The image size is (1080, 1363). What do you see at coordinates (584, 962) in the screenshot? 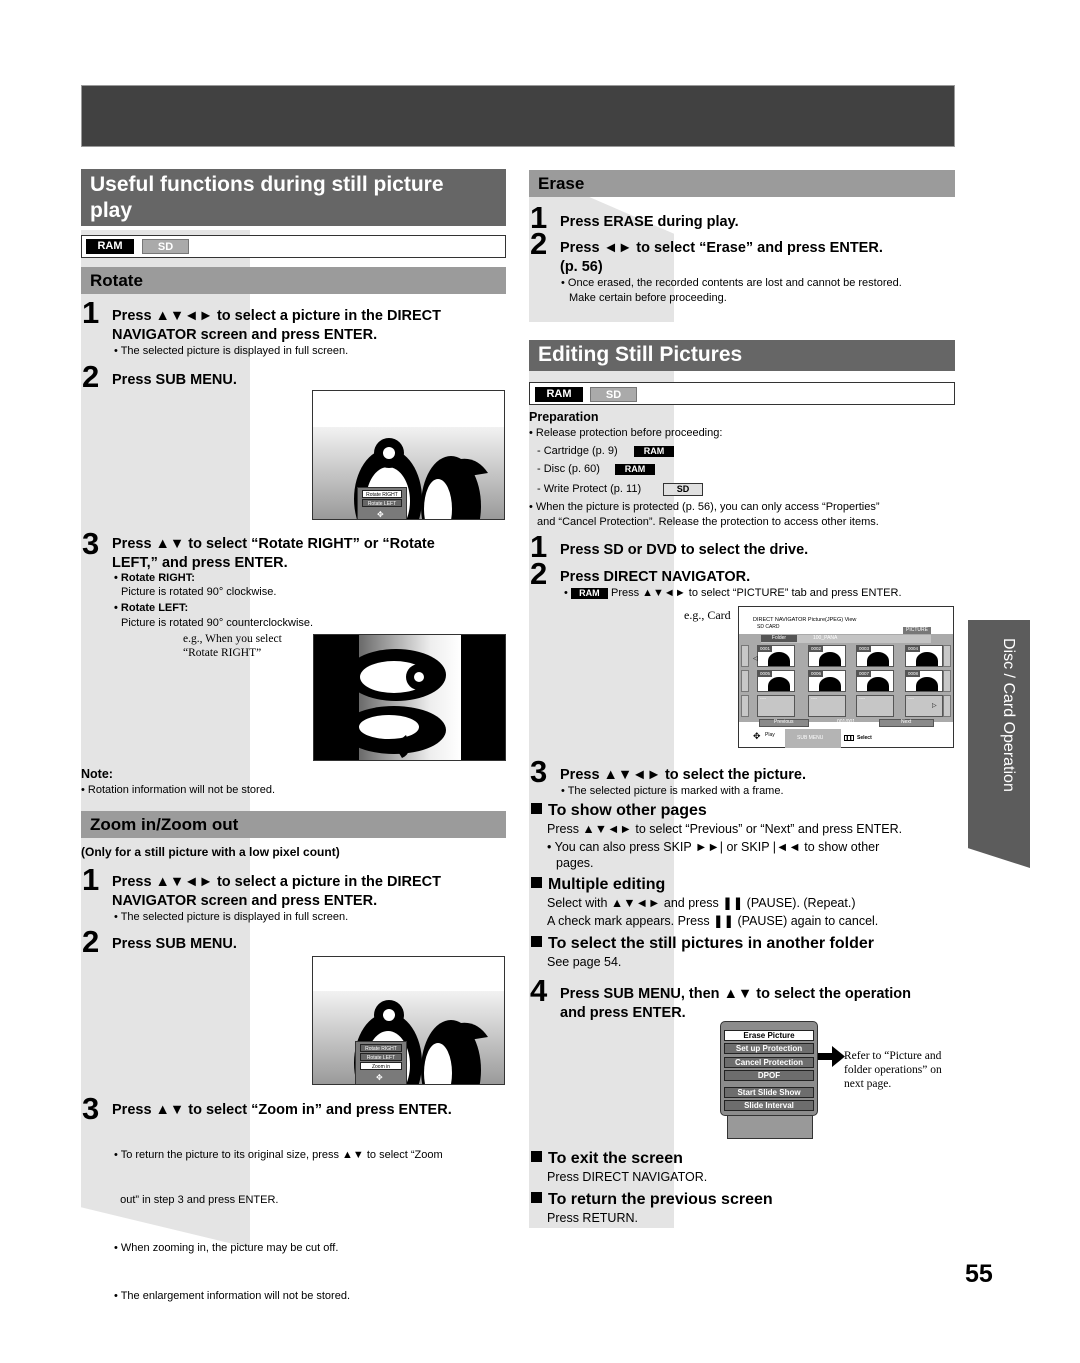
I see `folder-text: See page 54.` at bounding box center [584, 962].